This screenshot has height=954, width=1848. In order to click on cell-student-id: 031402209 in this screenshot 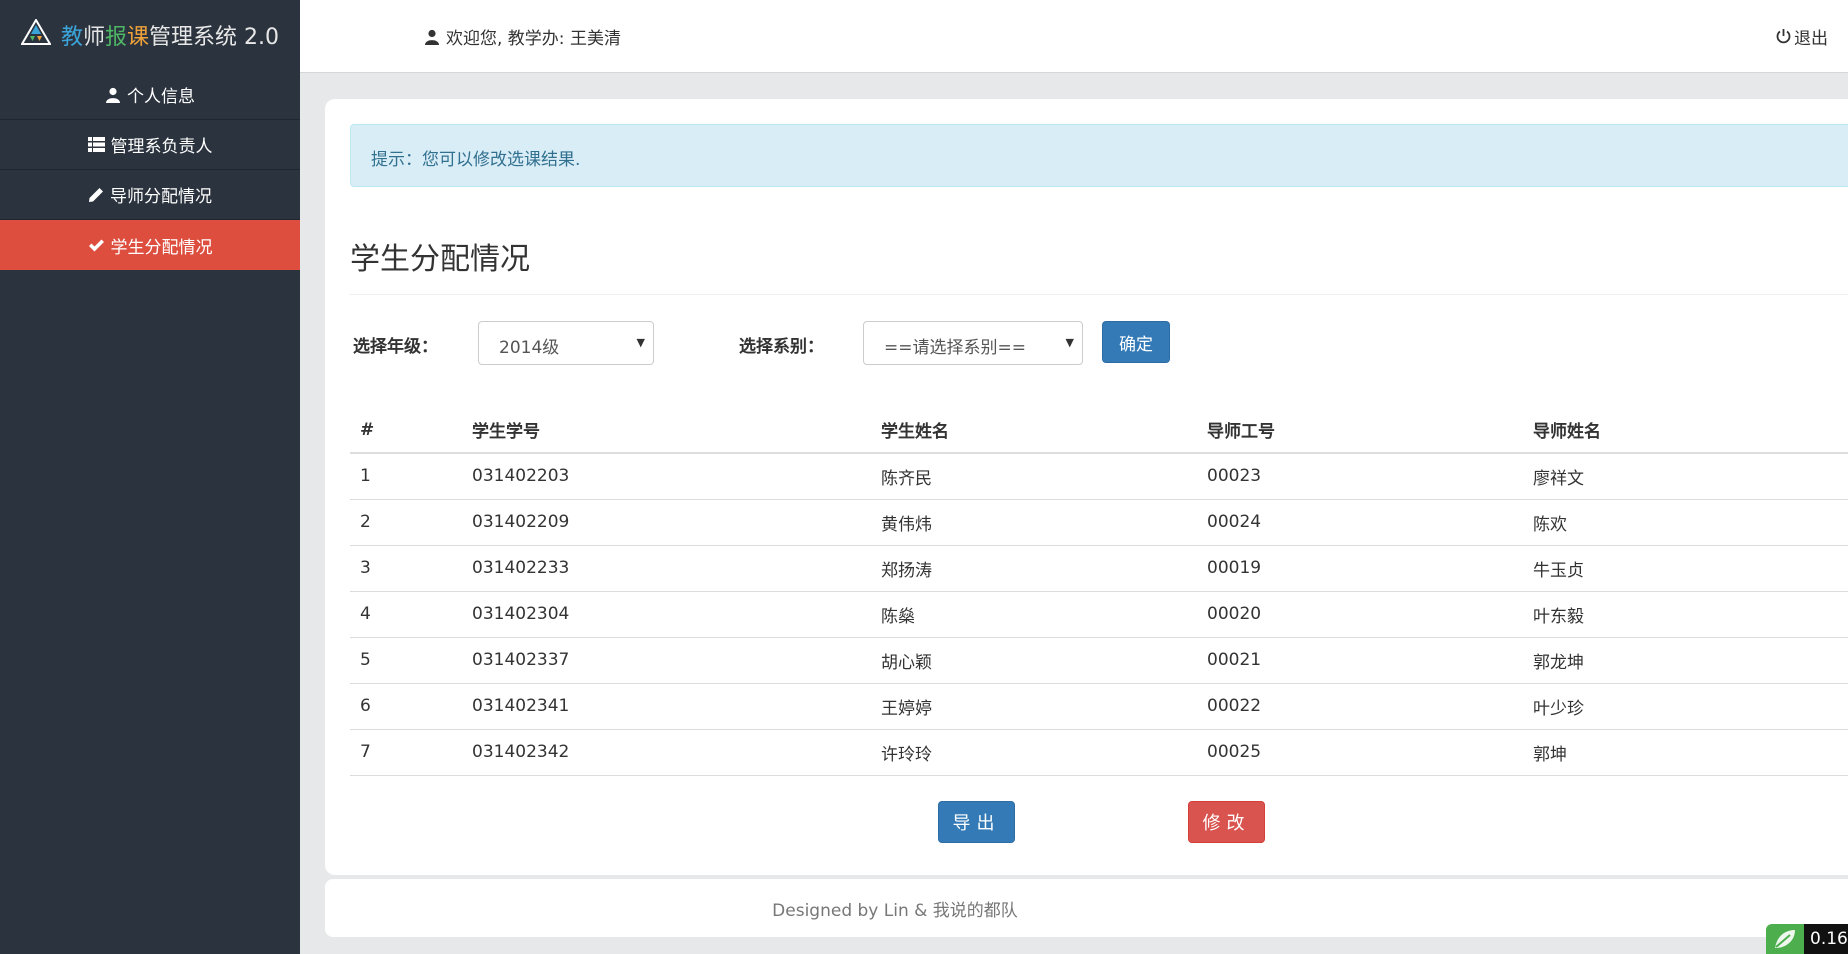, I will do `click(666, 522)`.